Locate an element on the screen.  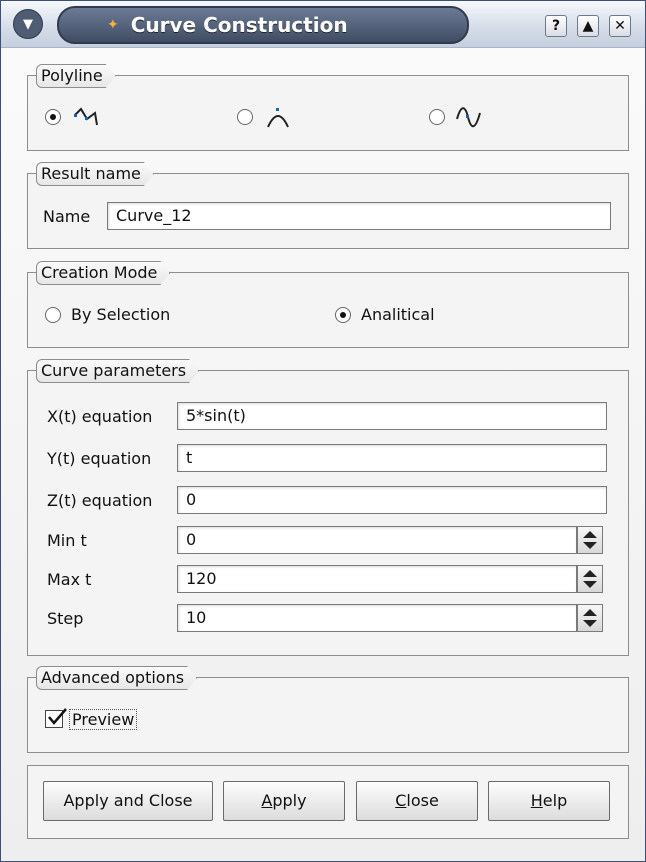
checkmark-icon is located at coordinates (57, 716).